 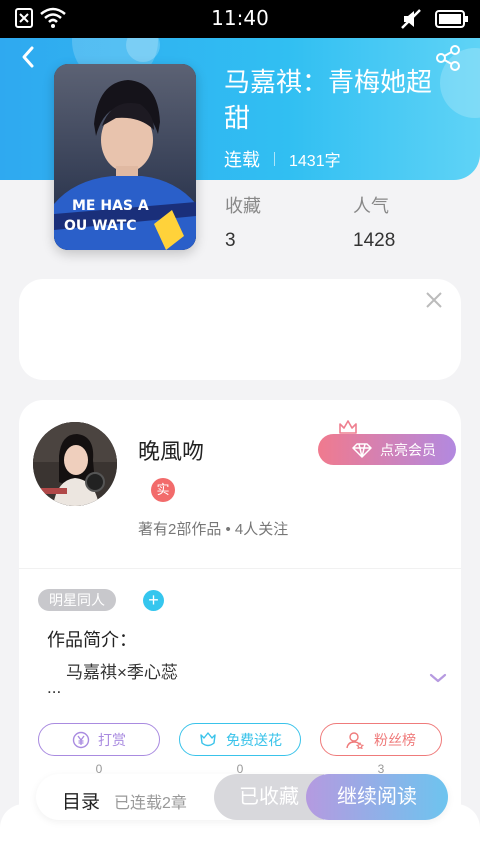 I want to click on author-name: 晚風吻, so click(x=171, y=450).